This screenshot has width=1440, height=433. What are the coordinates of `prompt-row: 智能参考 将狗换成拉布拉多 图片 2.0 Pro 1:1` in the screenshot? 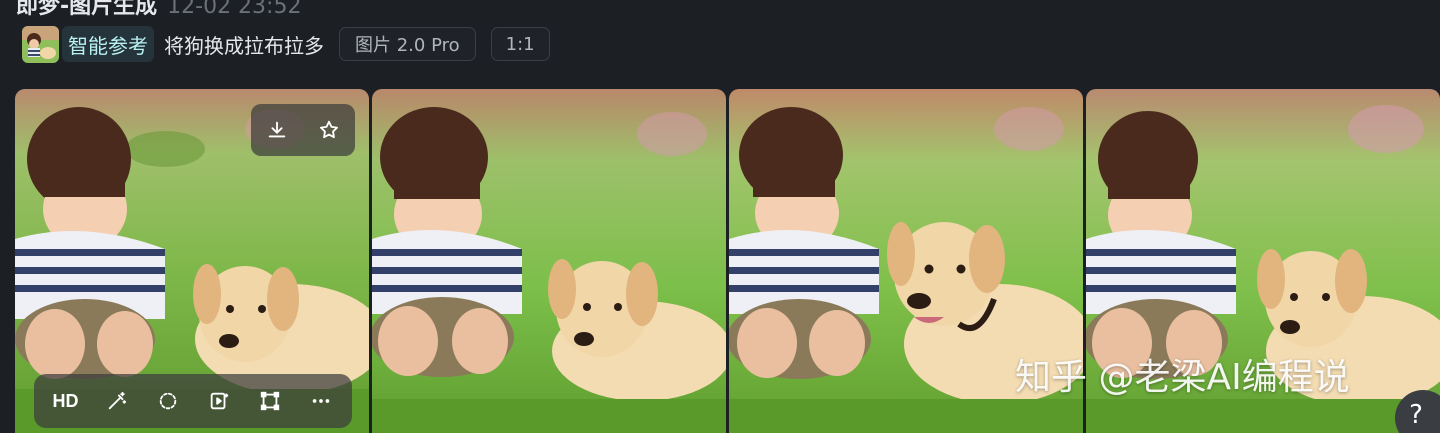 It's located at (286, 44).